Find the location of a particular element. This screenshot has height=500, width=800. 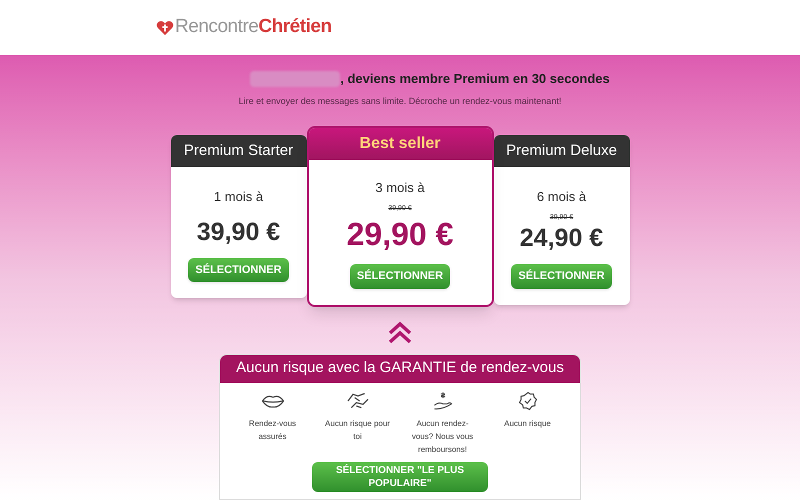

plan-price: 24,90 € is located at coordinates (562, 238).